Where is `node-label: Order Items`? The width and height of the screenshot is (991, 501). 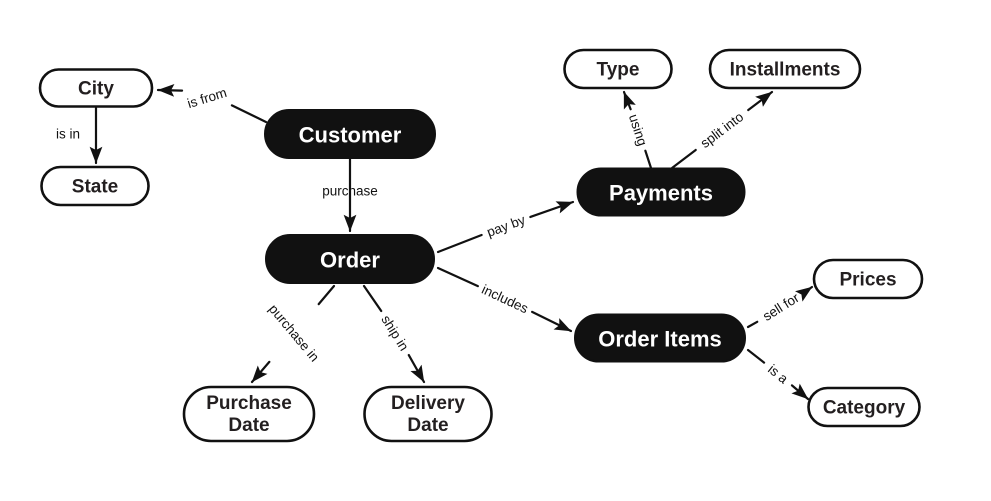
node-label: Order Items is located at coordinates (660, 339).